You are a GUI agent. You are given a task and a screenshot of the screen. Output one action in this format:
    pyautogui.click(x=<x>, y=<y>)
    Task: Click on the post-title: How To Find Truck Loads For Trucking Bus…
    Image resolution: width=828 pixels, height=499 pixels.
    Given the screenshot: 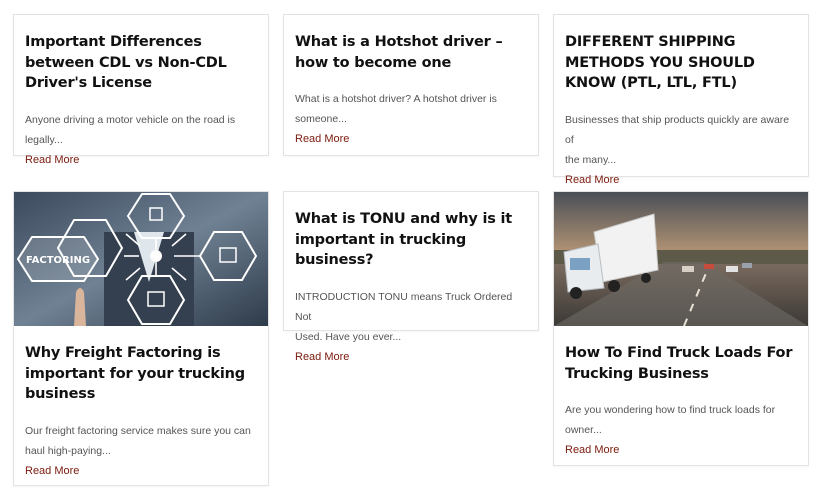 What is the action you would take?
    pyautogui.click(x=681, y=363)
    